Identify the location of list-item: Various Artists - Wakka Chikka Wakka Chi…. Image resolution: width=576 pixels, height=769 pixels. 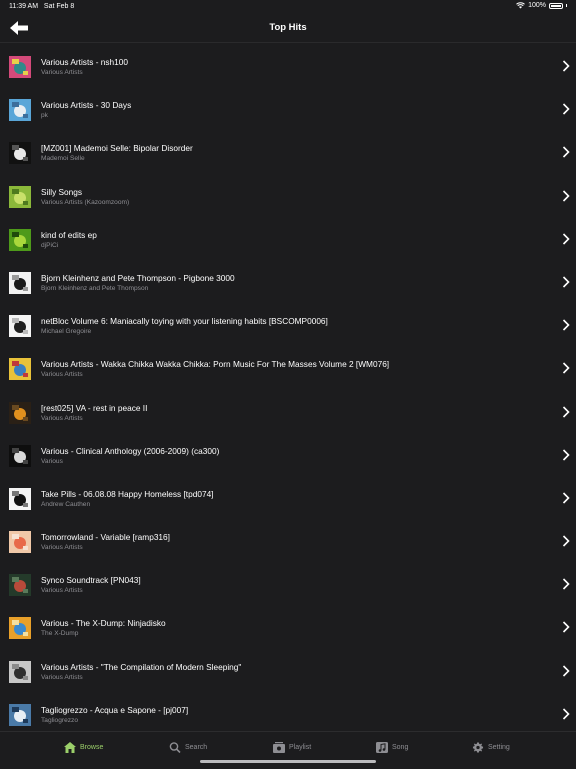
(288, 368).